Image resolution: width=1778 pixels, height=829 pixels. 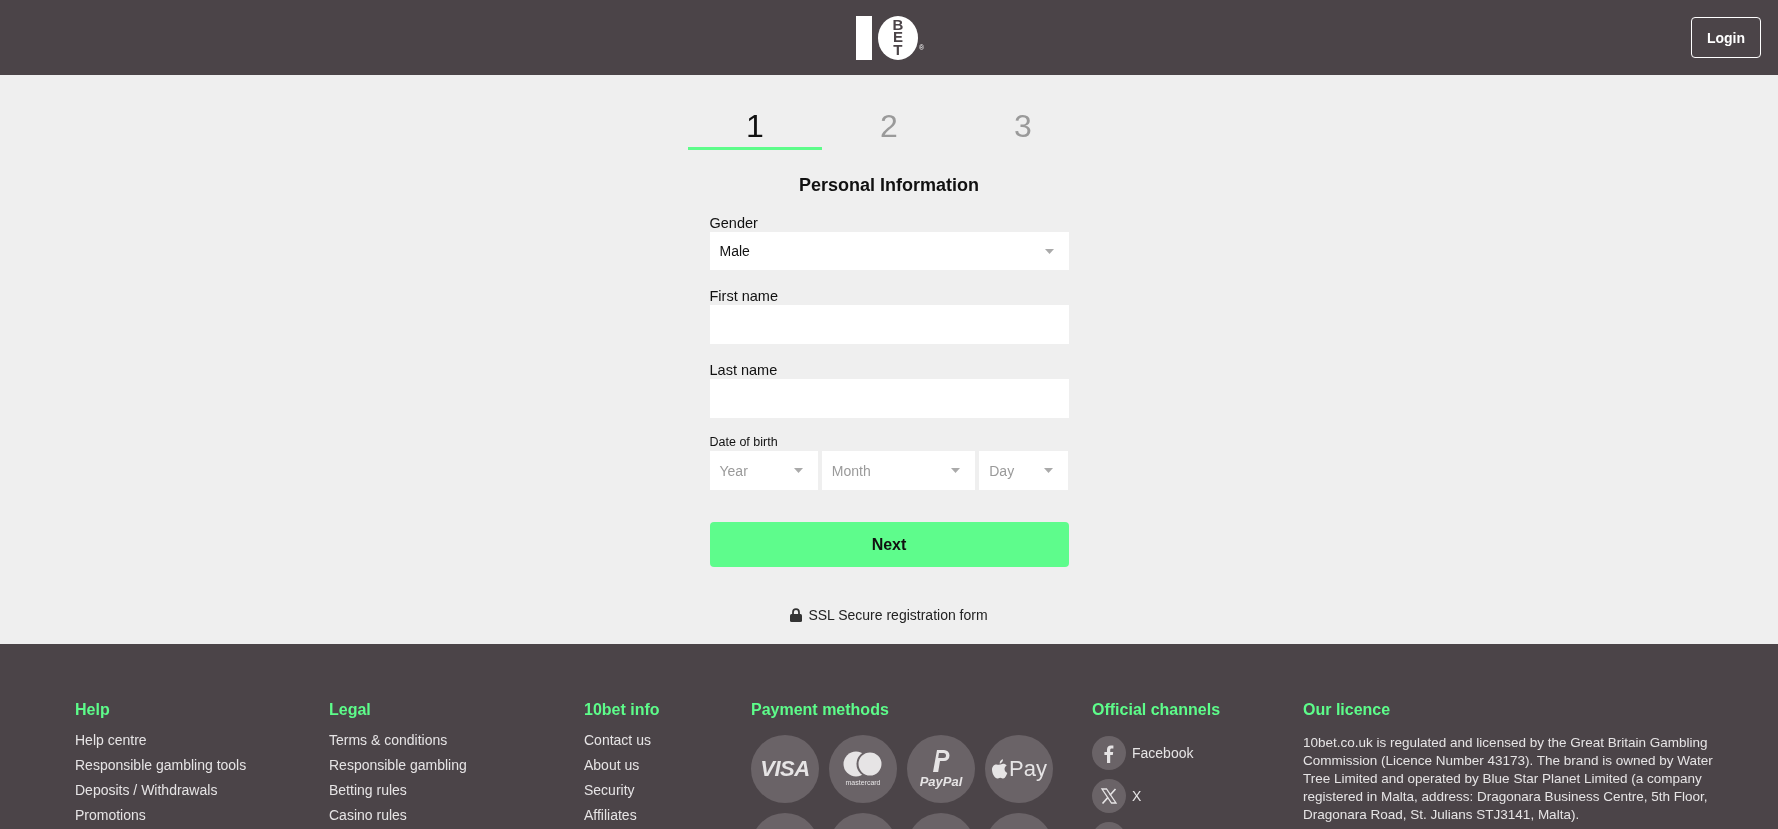 What do you see at coordinates (612, 765) in the screenshot?
I see `footer-link: About us` at bounding box center [612, 765].